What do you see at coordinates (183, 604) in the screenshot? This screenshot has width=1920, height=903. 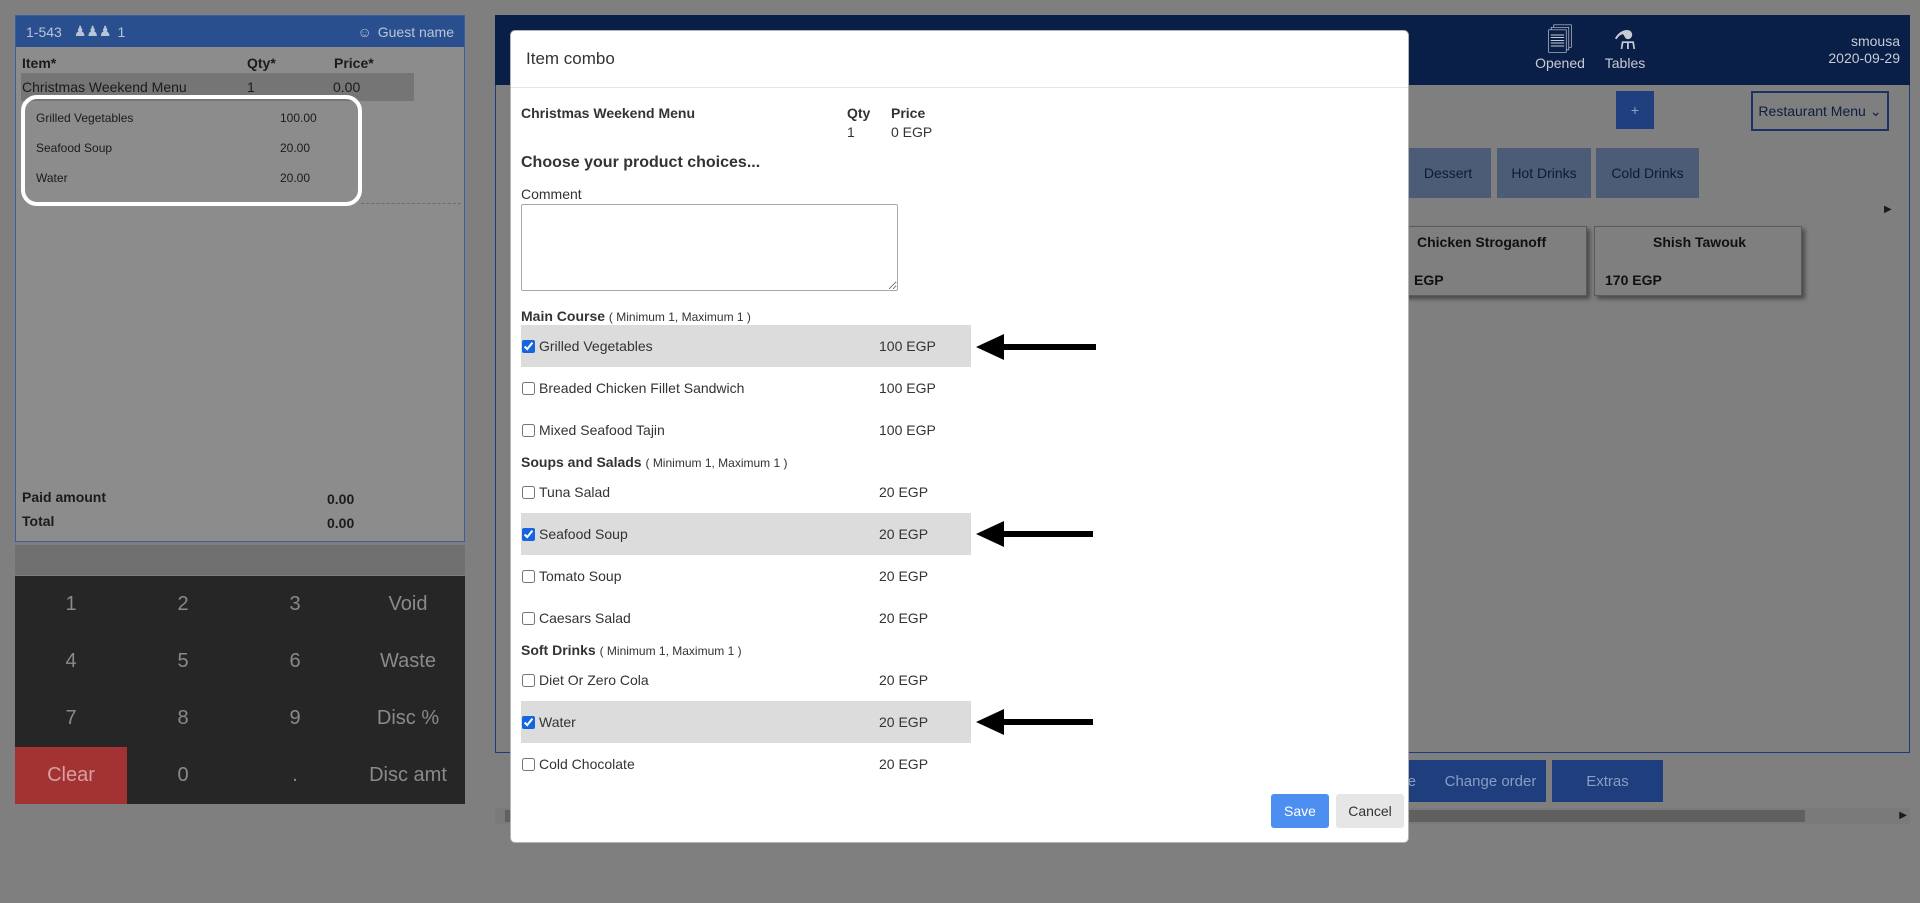 I see `numpad-key-2: 2` at bounding box center [183, 604].